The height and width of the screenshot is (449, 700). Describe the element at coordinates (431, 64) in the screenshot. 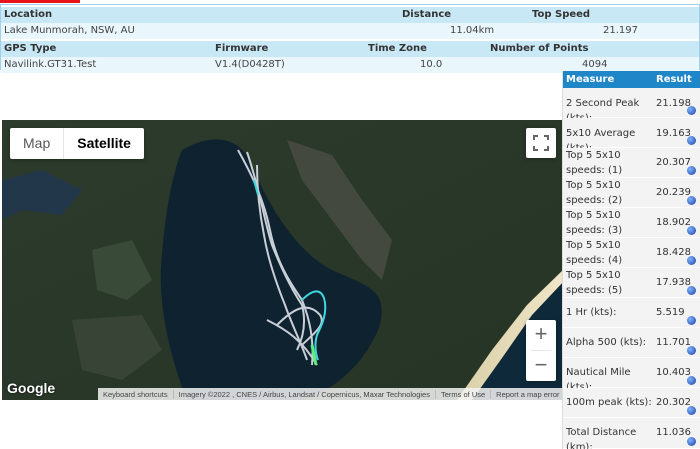

I see `time-zone-value: 10.0` at that location.